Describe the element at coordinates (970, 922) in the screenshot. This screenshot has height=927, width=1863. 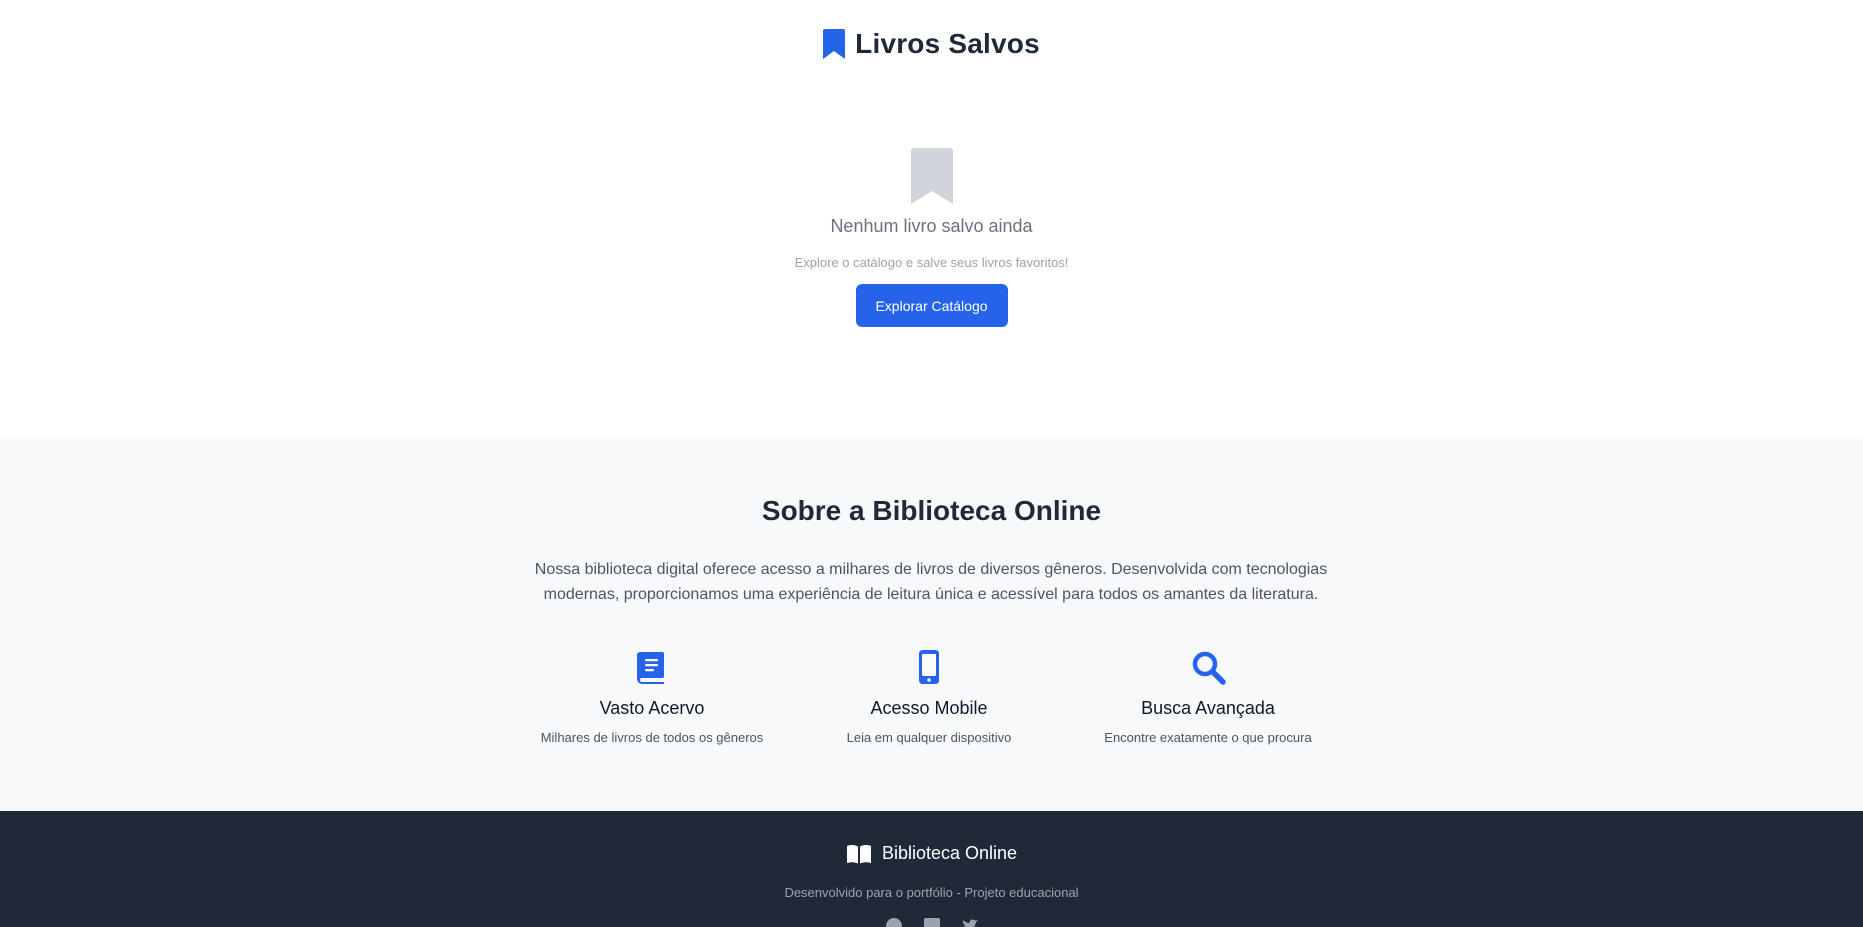
I see `twitter-icon` at that location.